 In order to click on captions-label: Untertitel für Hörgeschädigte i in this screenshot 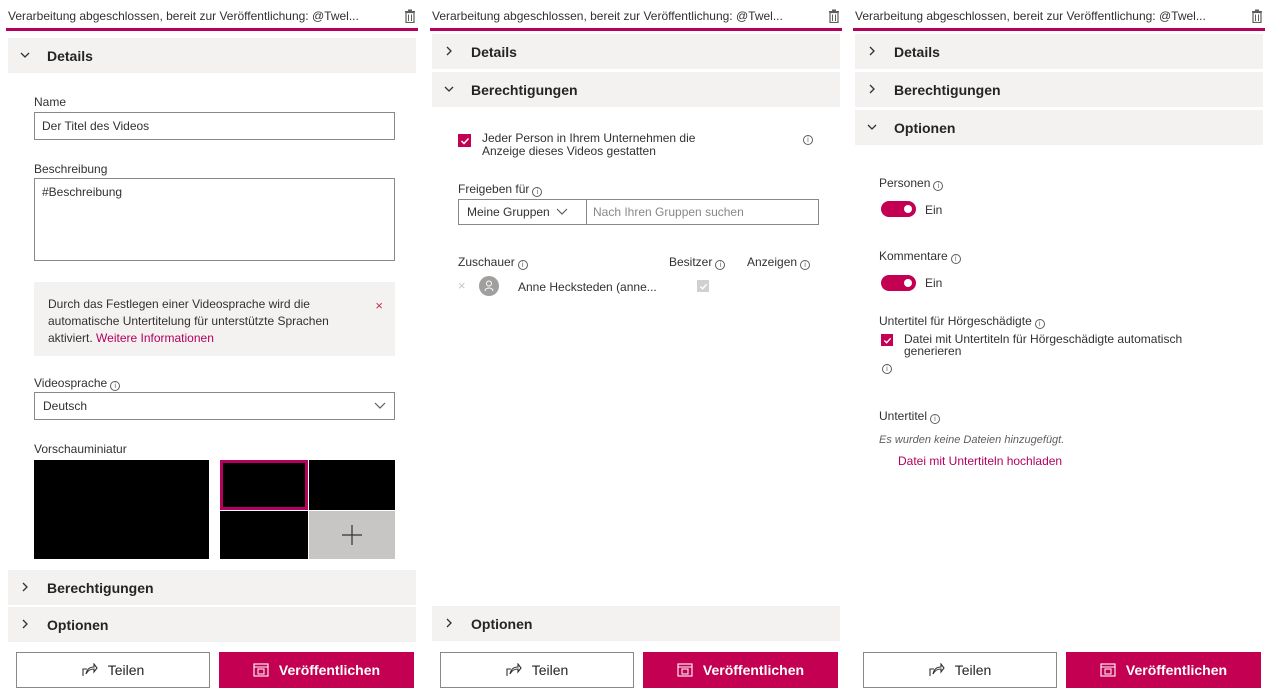, I will do `click(962, 321)`.